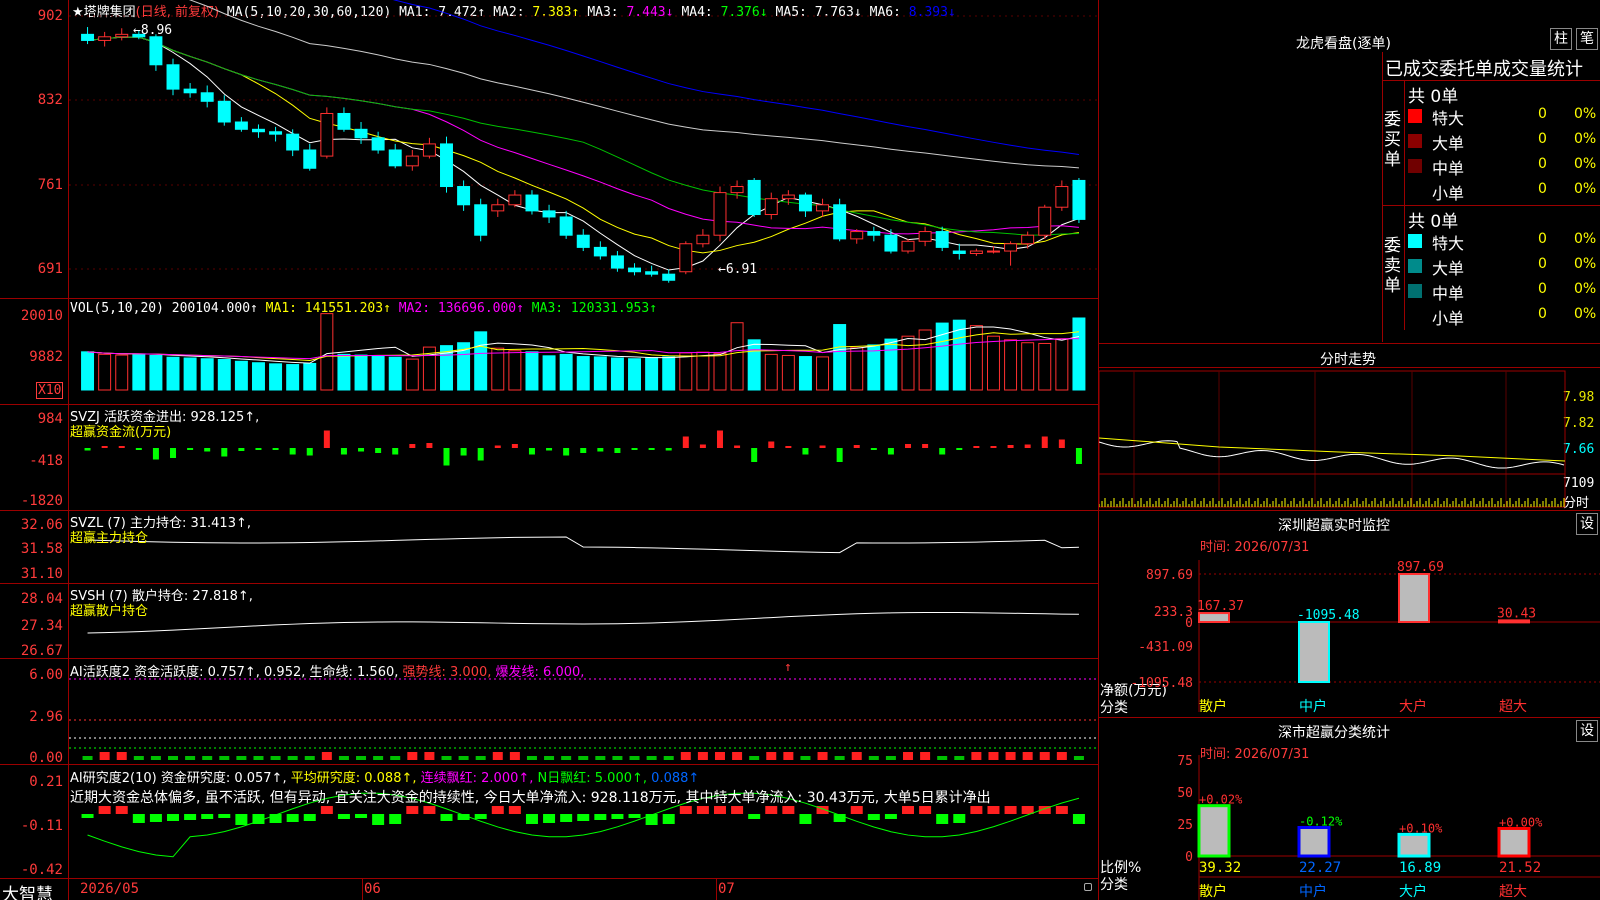  What do you see at coordinates (41, 549) in the screenshot?
I see `y-tick: 31.58` at bounding box center [41, 549].